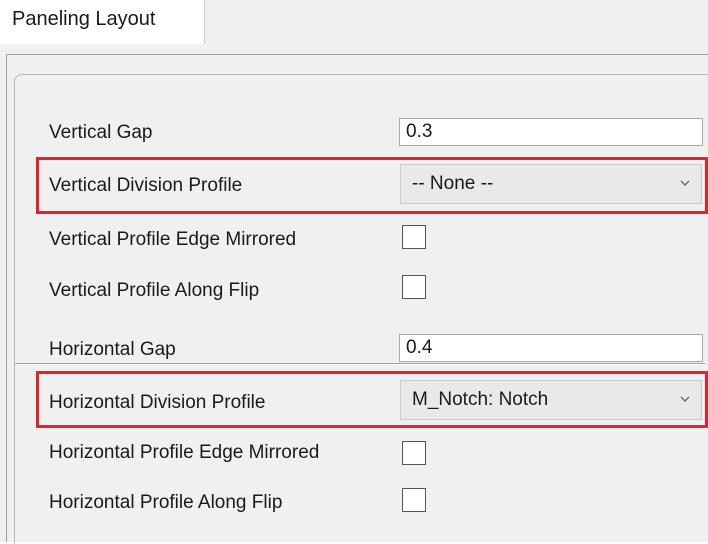  What do you see at coordinates (360, 364) in the screenshot?
I see `section-divider-highlight` at bounding box center [360, 364].